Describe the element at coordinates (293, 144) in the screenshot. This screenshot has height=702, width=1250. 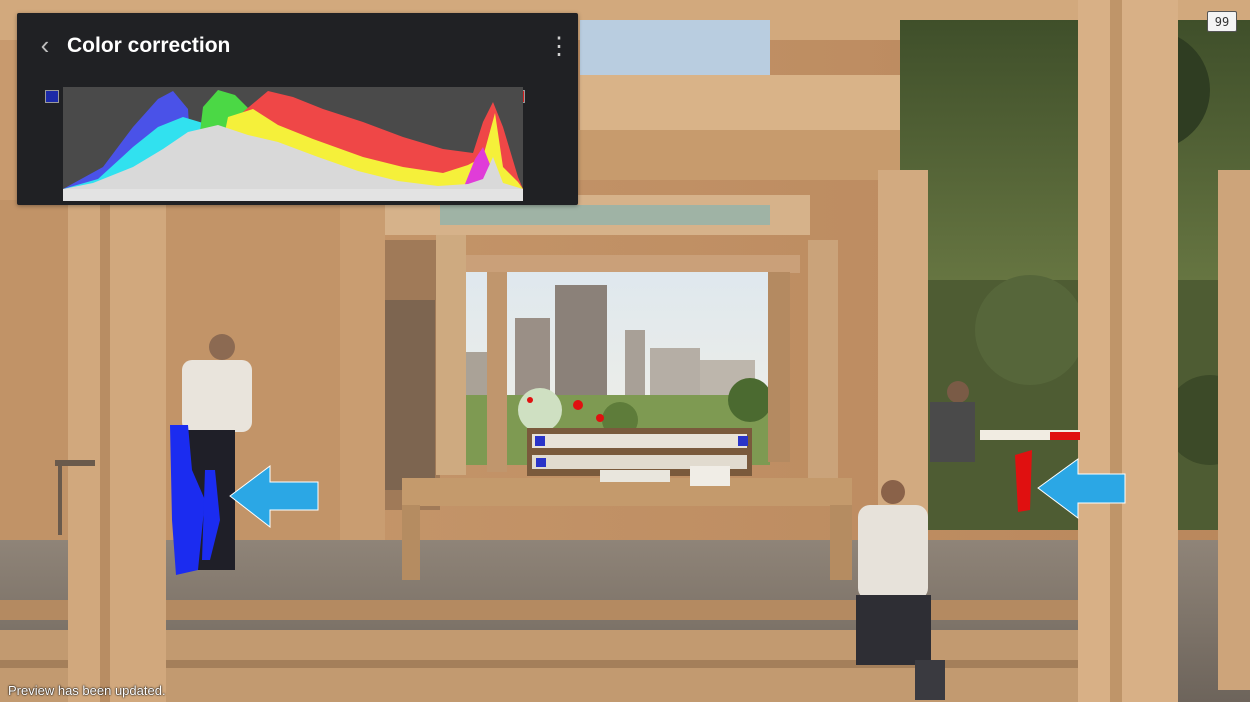
I see `rgb-histogram` at that location.